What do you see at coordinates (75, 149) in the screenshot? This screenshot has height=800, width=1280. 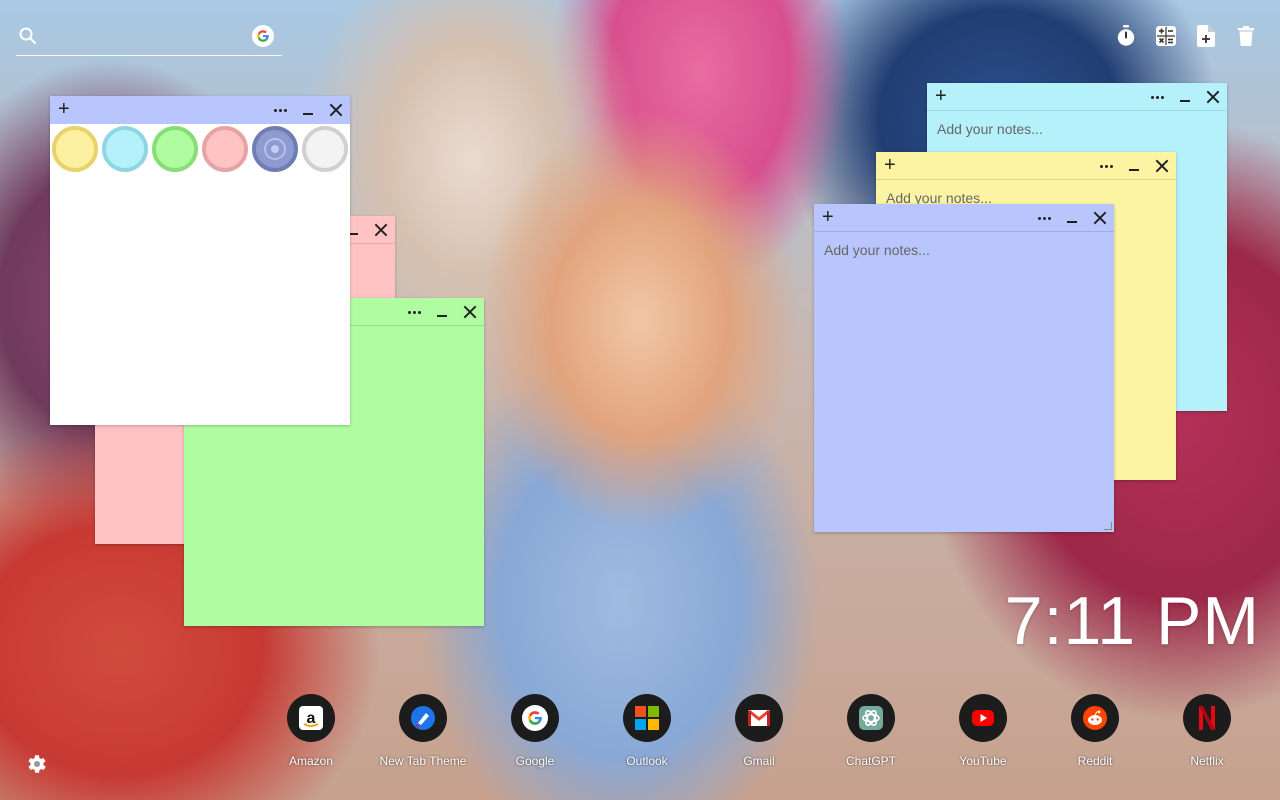 I see `color-swatch-yellow` at bounding box center [75, 149].